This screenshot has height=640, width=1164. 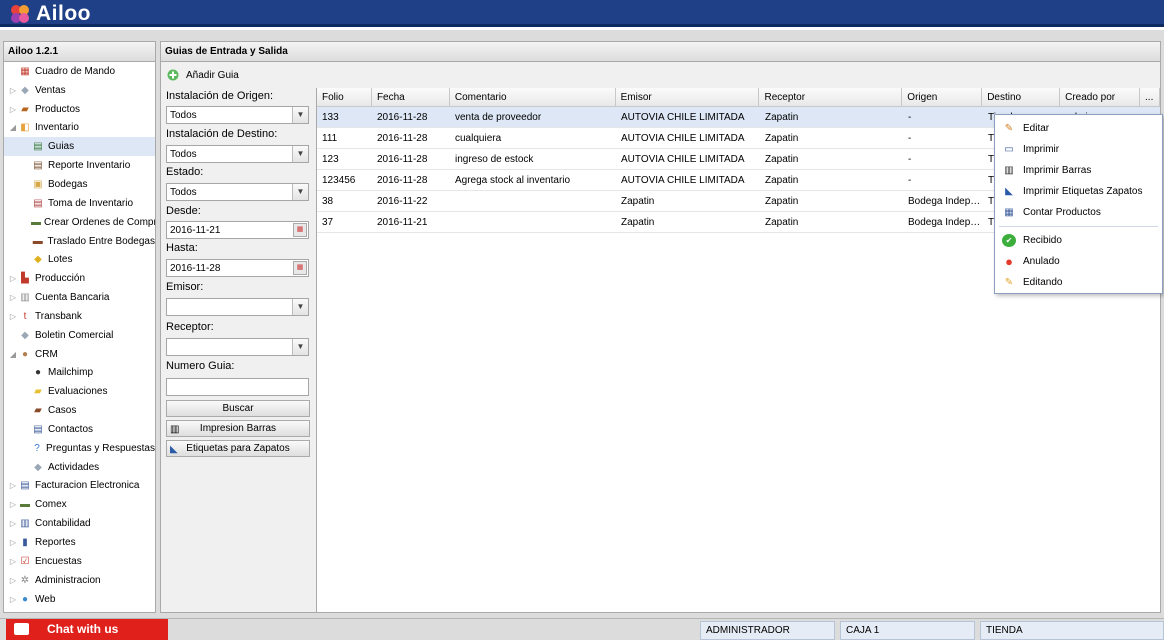 What do you see at coordinates (237, 154) in the screenshot?
I see `destino-select: Todos ▼` at bounding box center [237, 154].